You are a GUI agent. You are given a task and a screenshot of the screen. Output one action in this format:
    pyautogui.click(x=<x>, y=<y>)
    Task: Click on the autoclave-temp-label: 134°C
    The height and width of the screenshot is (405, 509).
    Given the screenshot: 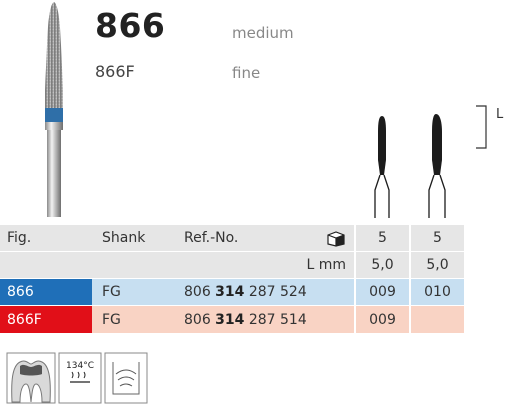 What is the action you would take?
    pyautogui.click(x=80, y=366)
    